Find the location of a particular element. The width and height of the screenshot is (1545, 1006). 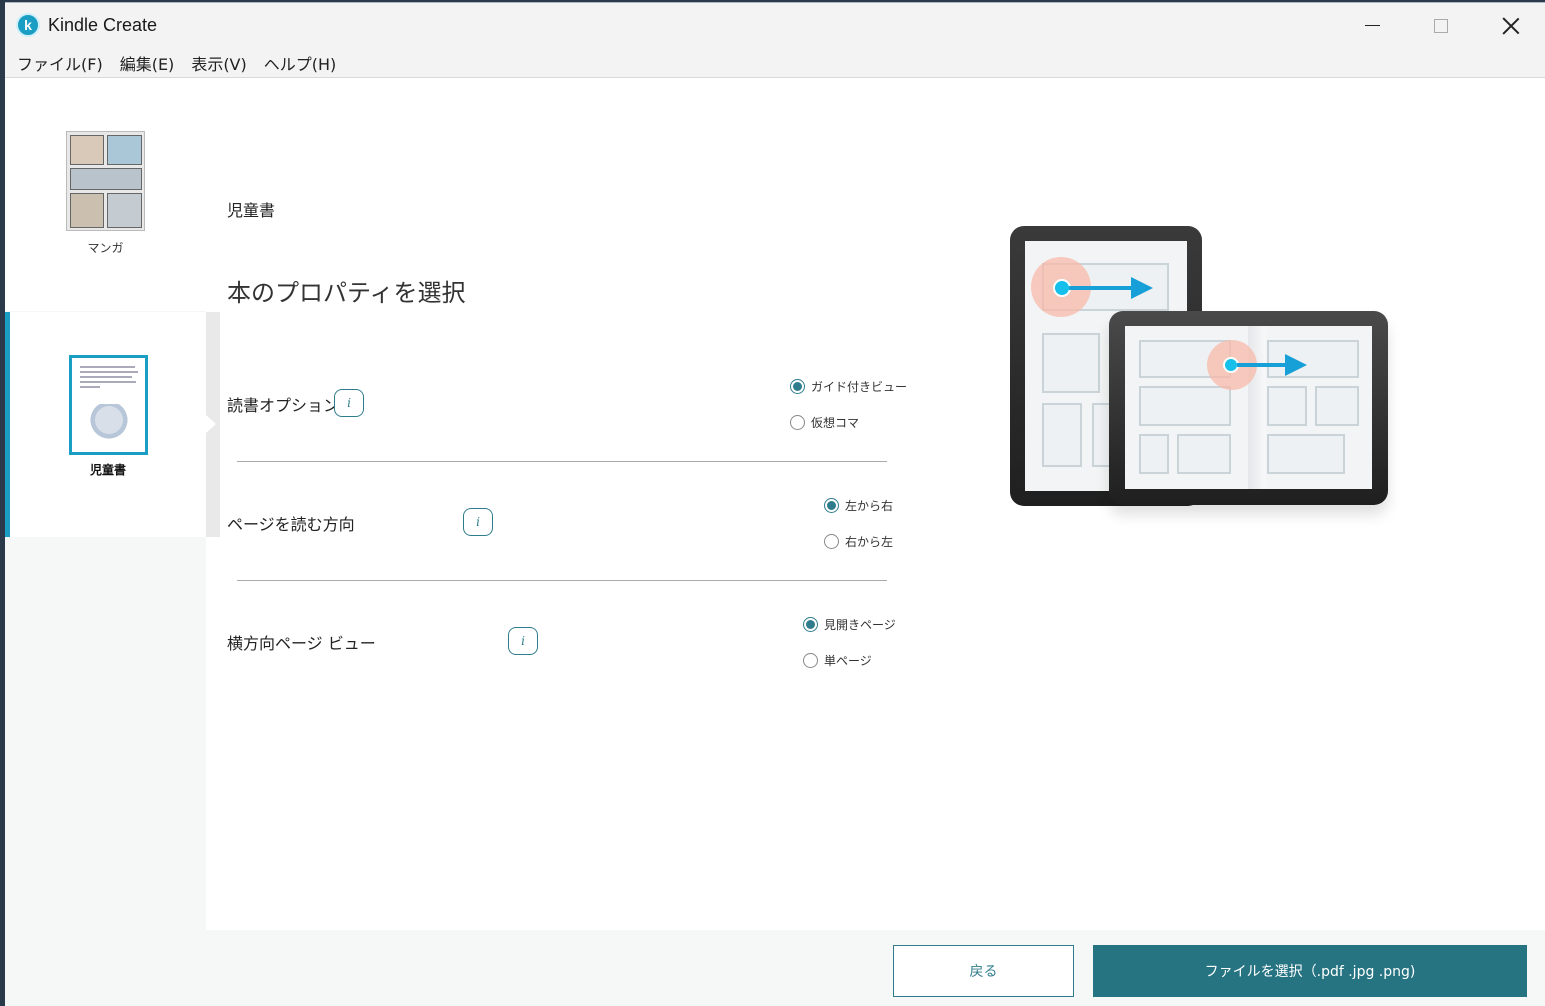

radio-label: 左から右 is located at coordinates (869, 506).